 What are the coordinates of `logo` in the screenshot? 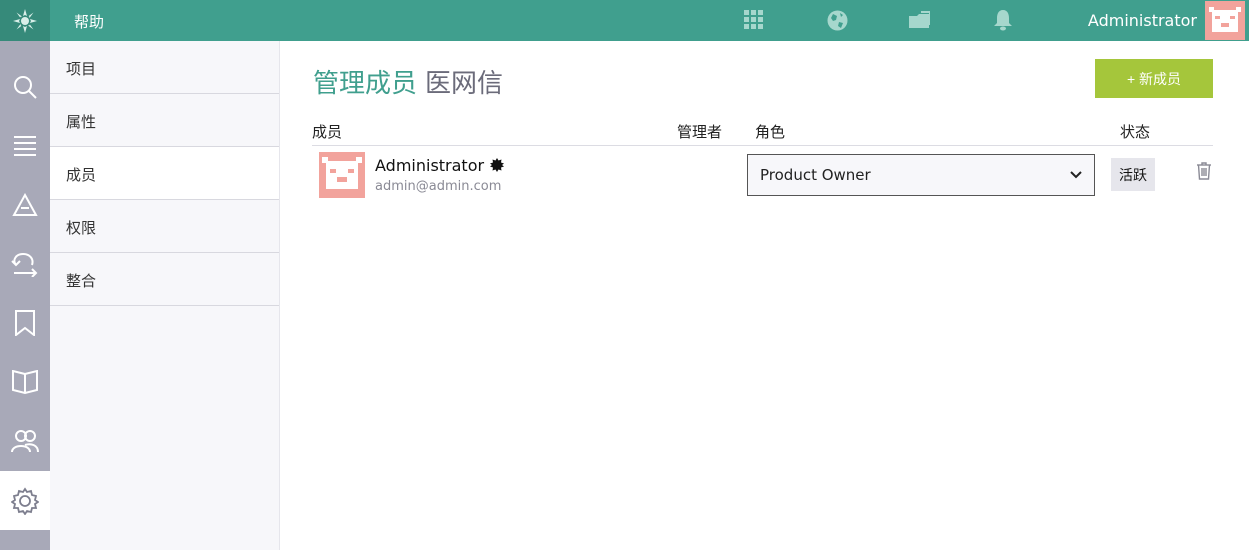 It's located at (25, 20).